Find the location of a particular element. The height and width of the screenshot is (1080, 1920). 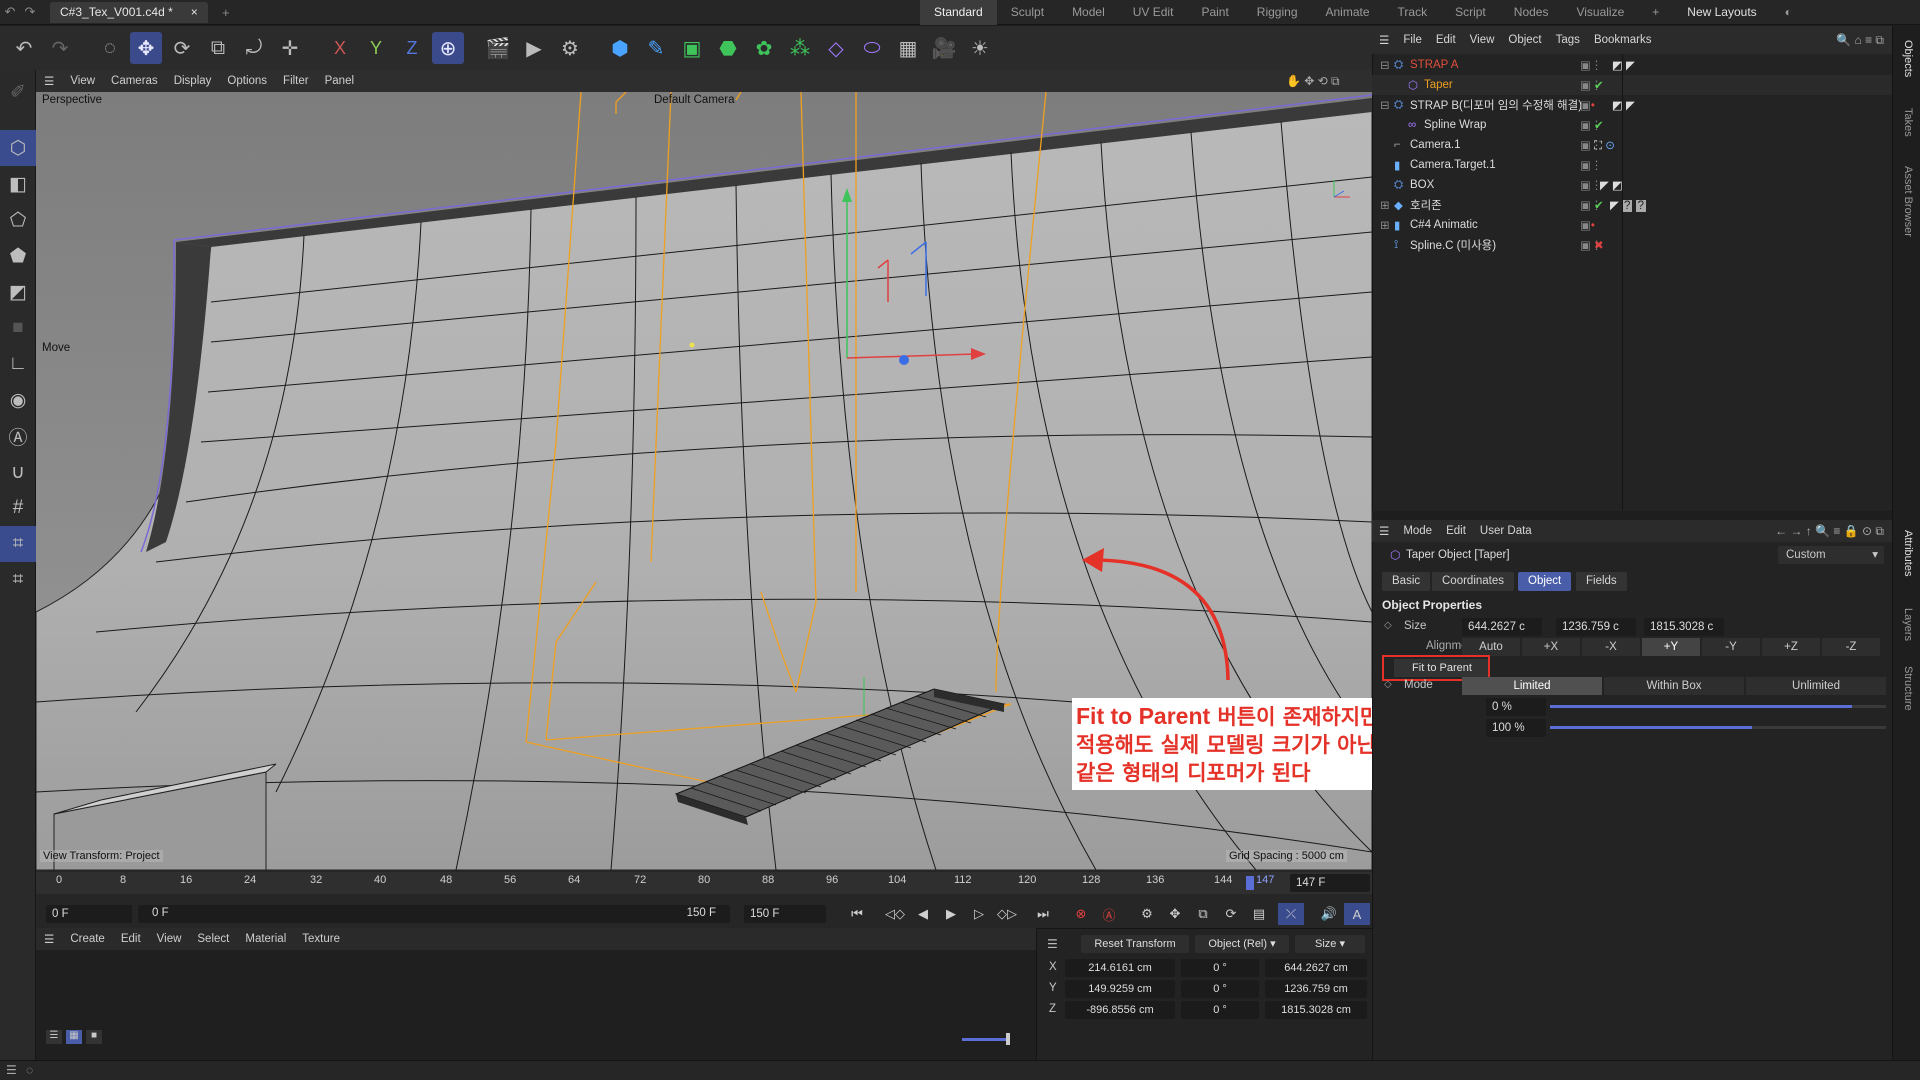

material-hamburger-icon: ☰ is located at coordinates (49, 939).